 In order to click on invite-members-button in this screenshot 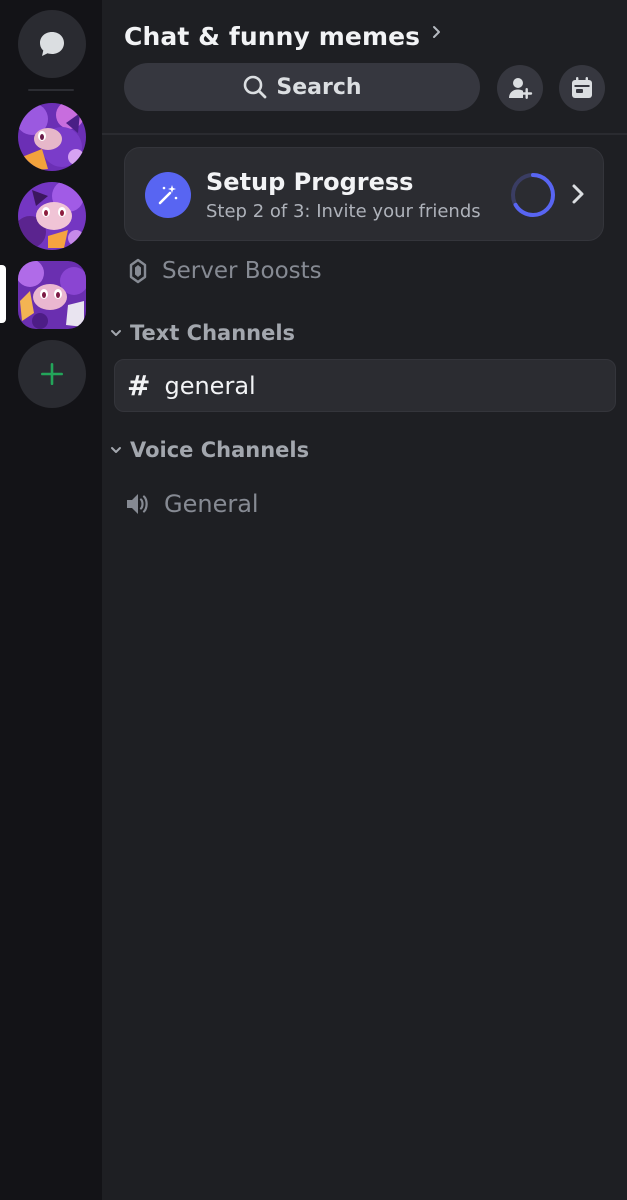, I will do `click(520, 88)`.